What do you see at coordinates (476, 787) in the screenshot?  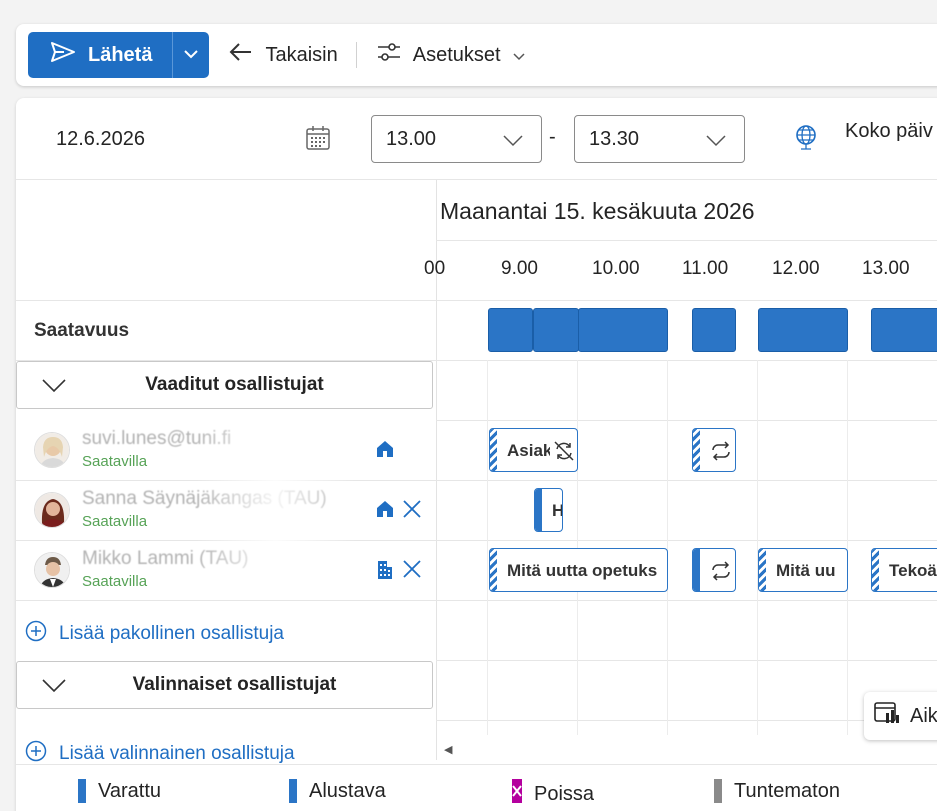 I see `legend: Varattu Alustava Poissa Tuntematon` at bounding box center [476, 787].